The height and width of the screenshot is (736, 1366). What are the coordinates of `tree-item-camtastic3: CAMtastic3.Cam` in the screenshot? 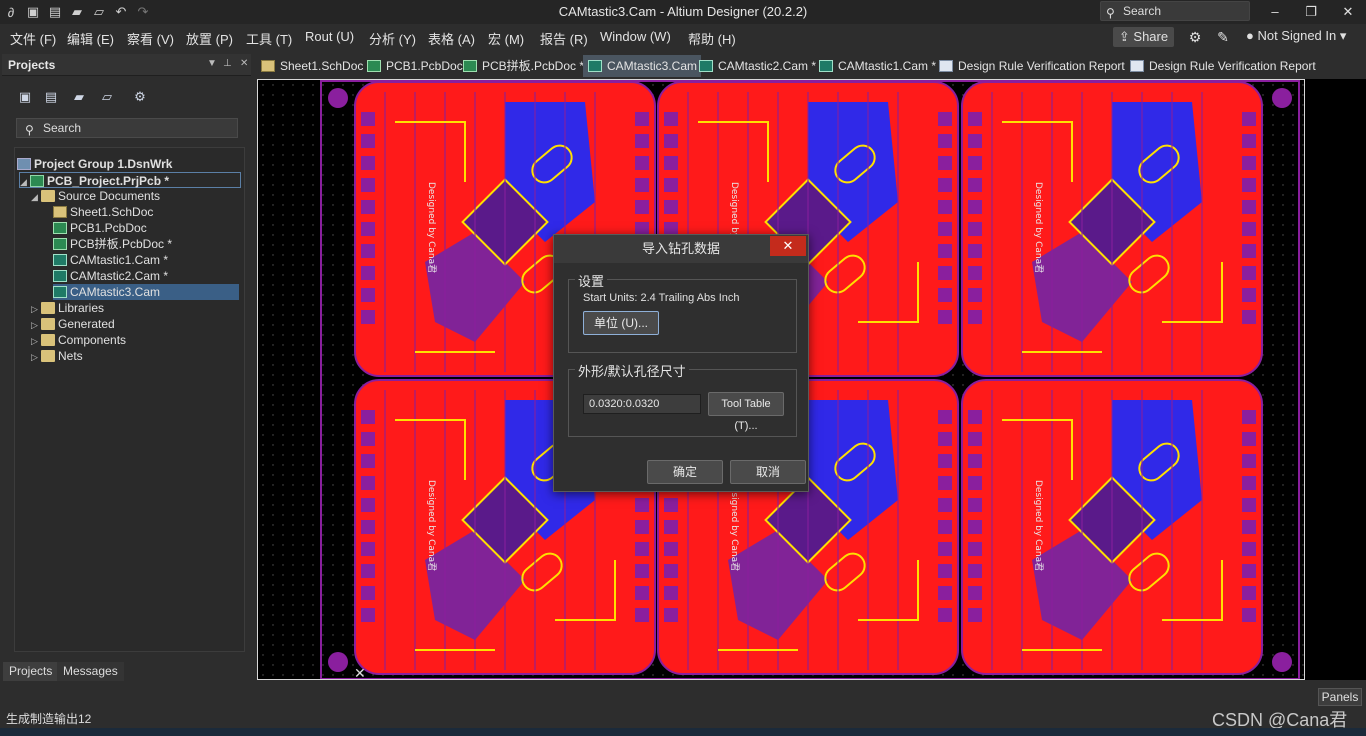 It's located at (146, 292).